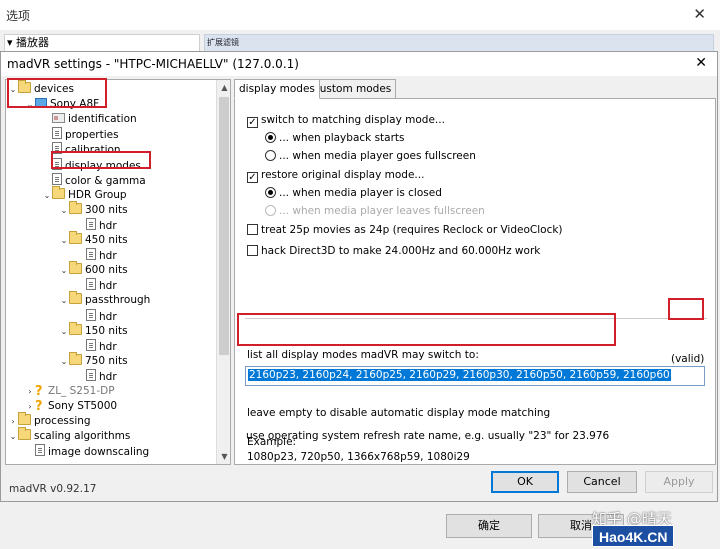 The width and height of the screenshot is (720, 549). What do you see at coordinates (277, 89) in the screenshot?
I see `tab-display-modes: display modes` at bounding box center [277, 89].